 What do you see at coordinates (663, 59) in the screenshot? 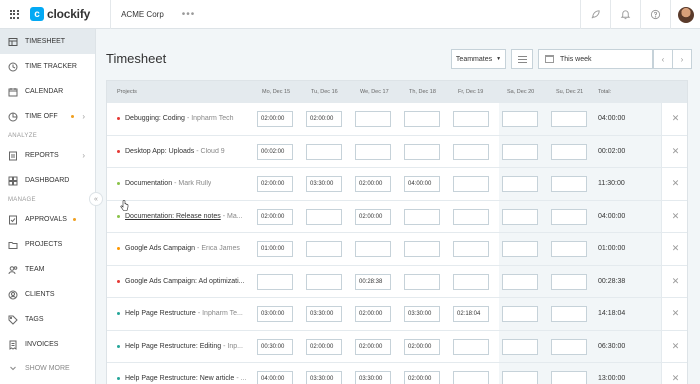
I see `previous-week-button: ‹` at bounding box center [663, 59].